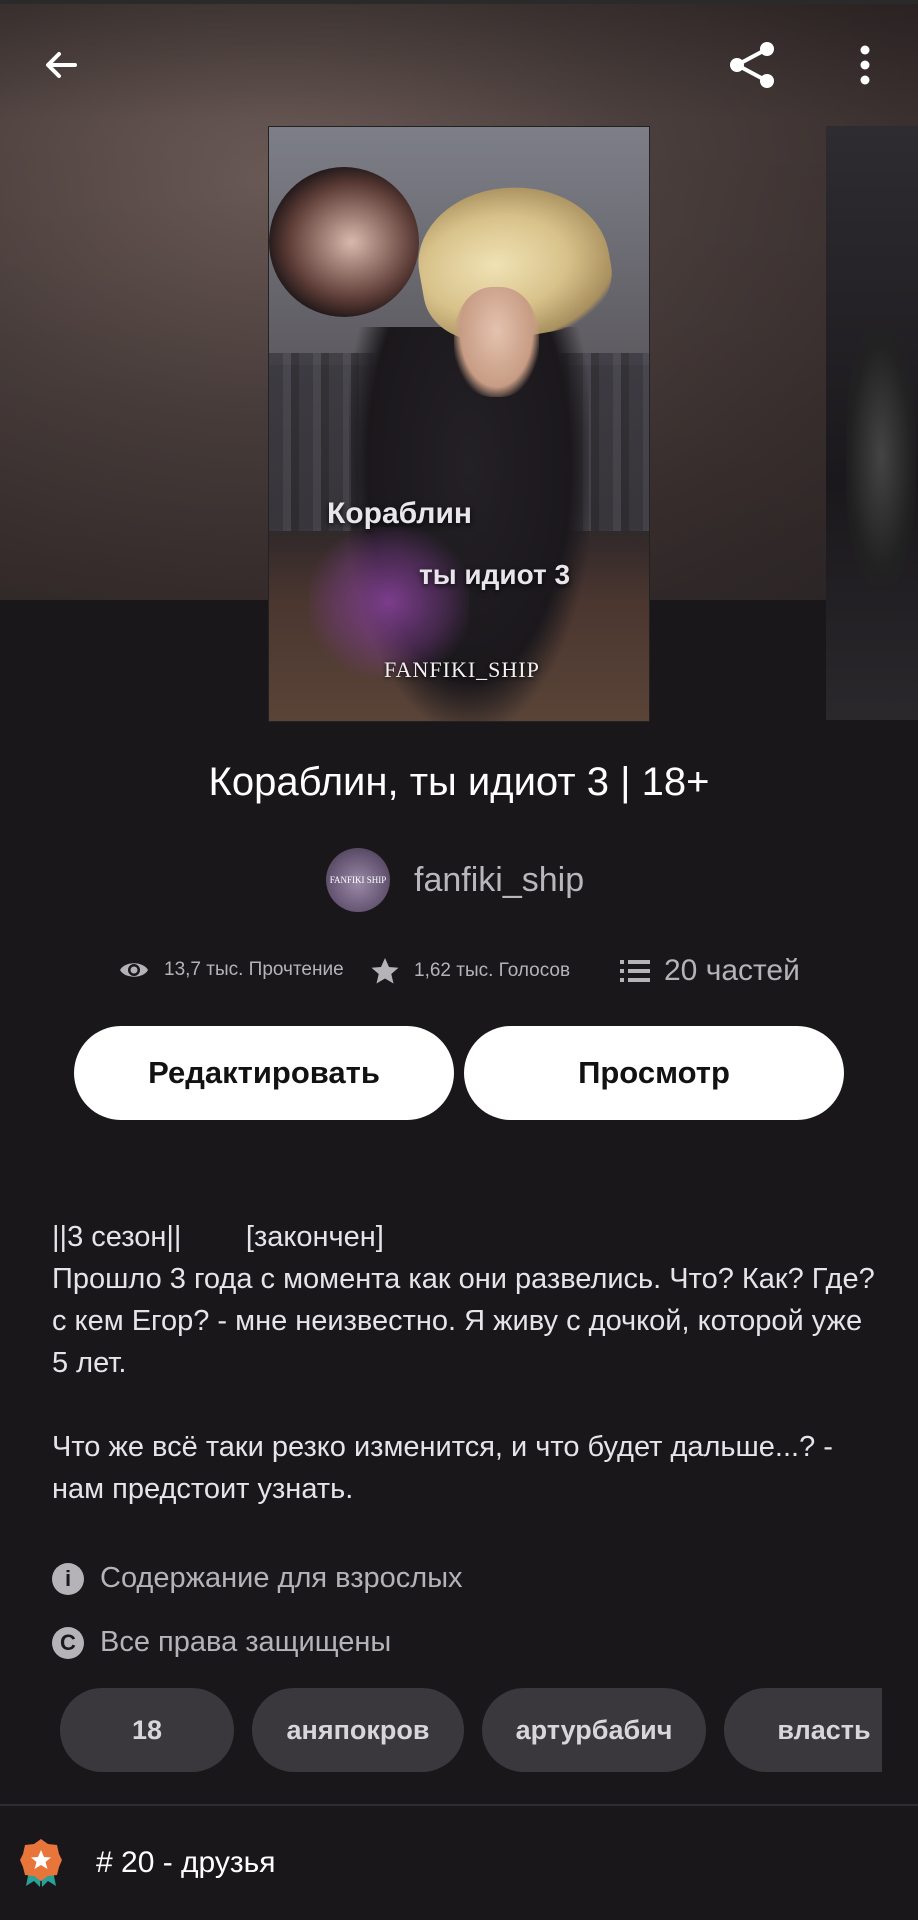 Image resolution: width=918 pixels, height=1920 pixels. Describe the element at coordinates (459, 782) in the screenshot. I see `story-title: Кораблин, ты идиот 3 | 18+` at that location.